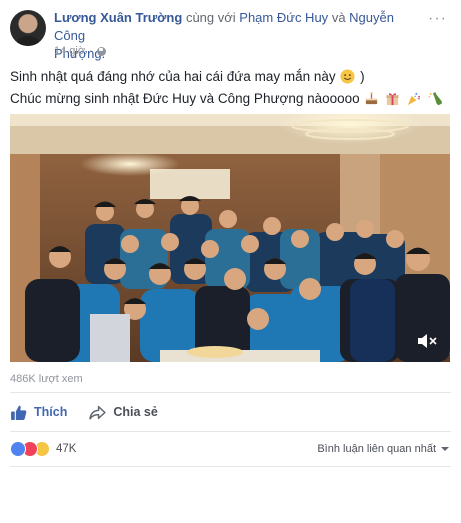  I want to click on thumbs-up-icon, so click(19, 412).